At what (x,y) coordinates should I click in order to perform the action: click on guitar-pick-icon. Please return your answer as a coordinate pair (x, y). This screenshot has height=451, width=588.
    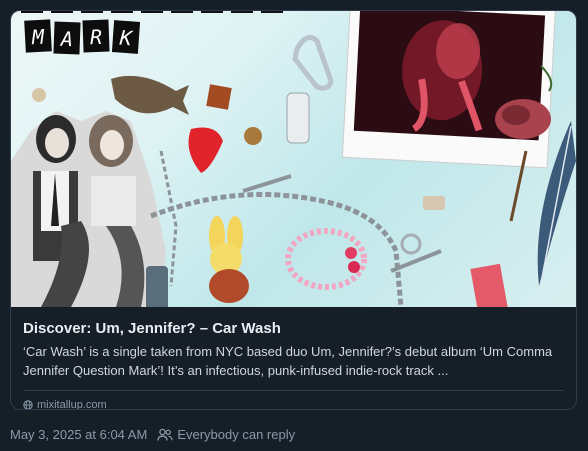
    Looking at the image, I should click on (205, 150).